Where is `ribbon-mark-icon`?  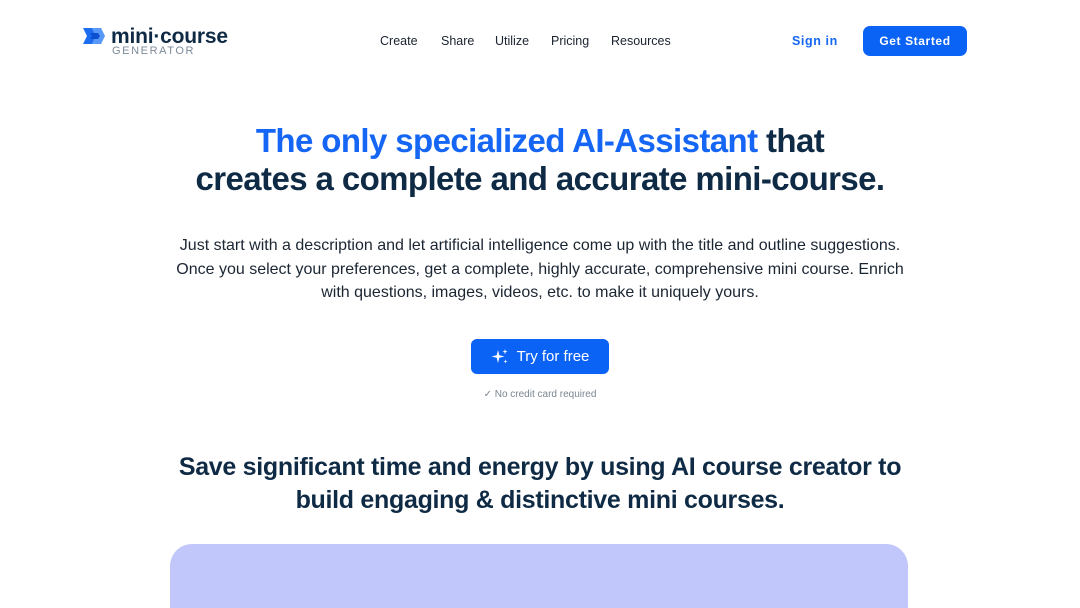
ribbon-mark-icon is located at coordinates (94, 36).